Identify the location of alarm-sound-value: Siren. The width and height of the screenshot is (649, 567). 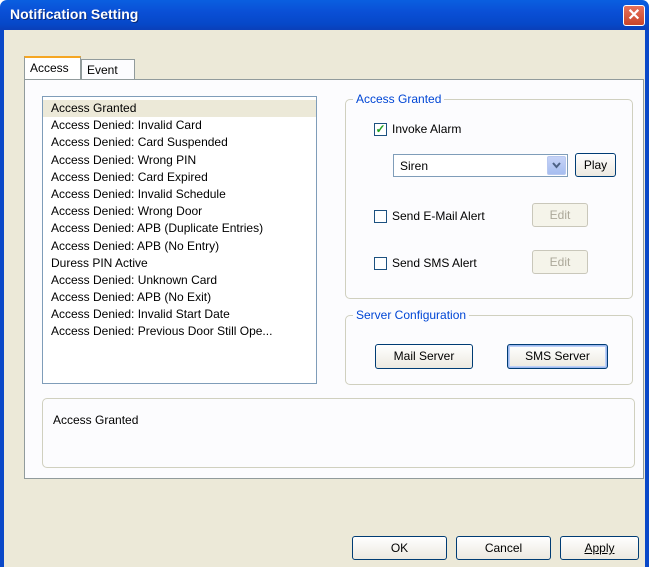
(414, 166).